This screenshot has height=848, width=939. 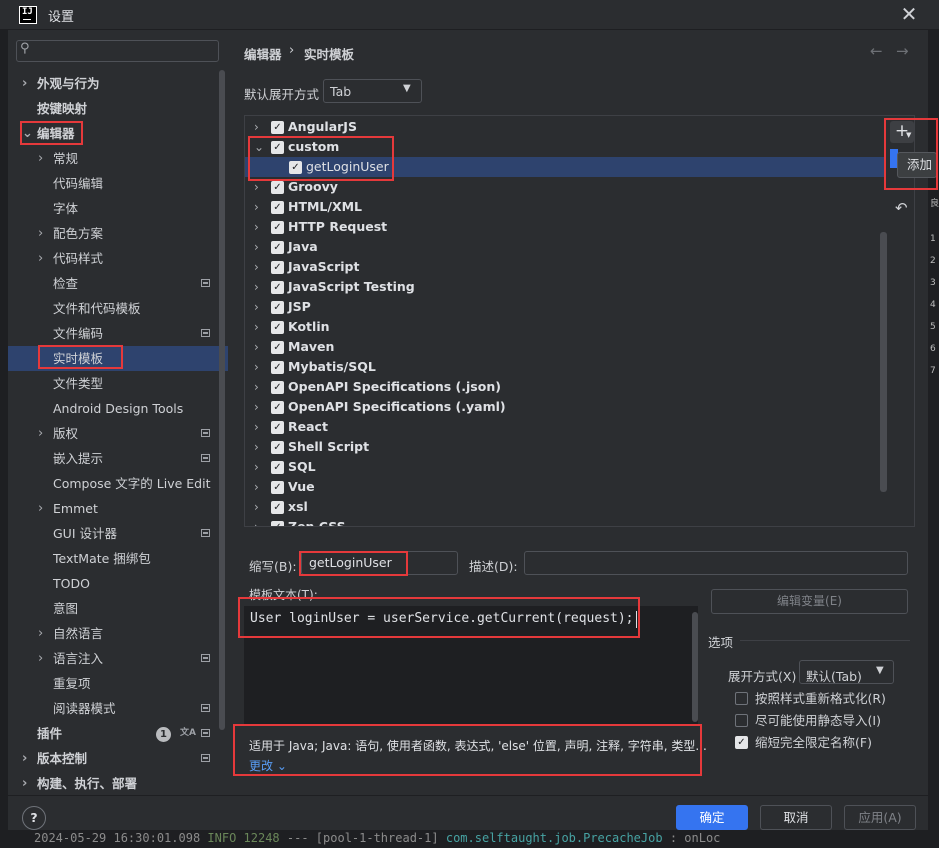 I want to click on template-group: › ✓ JSP, so click(x=565, y=307).